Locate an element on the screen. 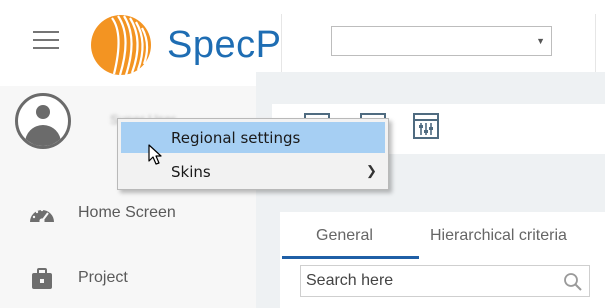  chevron-right-icon: ❯ is located at coordinates (371, 170).